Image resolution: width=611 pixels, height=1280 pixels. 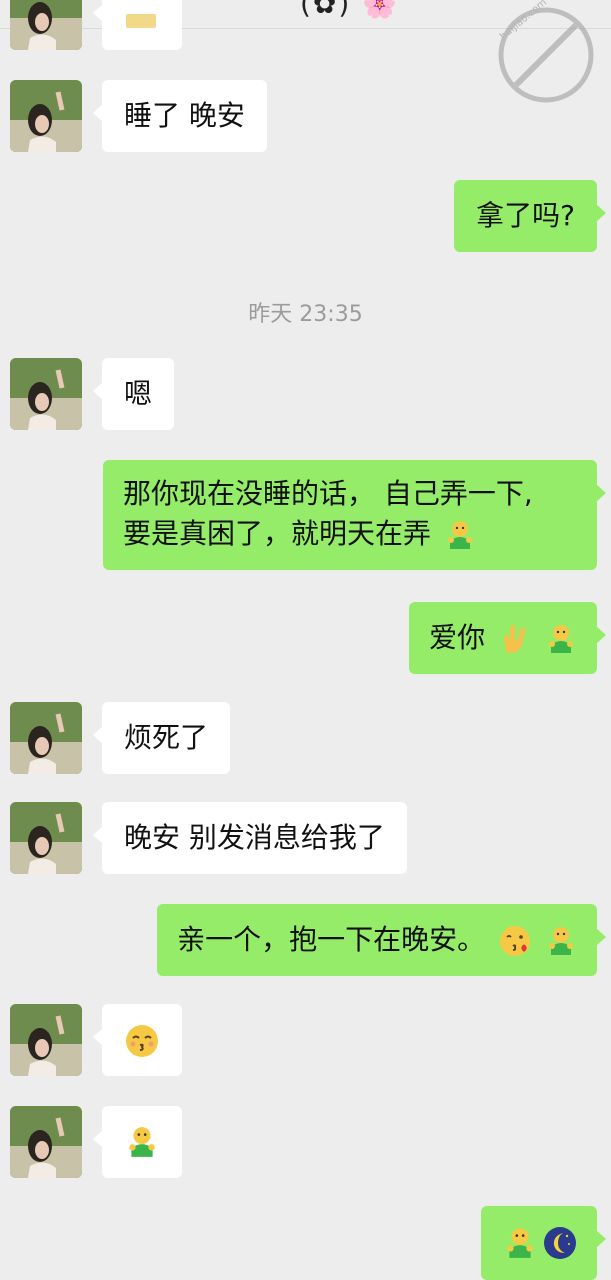 What do you see at coordinates (305, 314) in the screenshot?
I see `timestamp: 昨天 23:35` at bounding box center [305, 314].